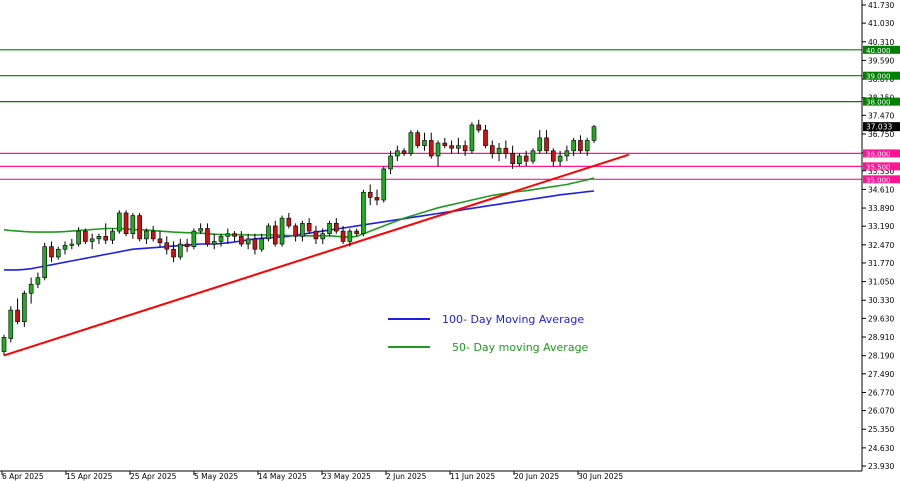 This screenshot has width=900, height=481. I want to click on x-tick-label: 25 Apr 2025, so click(153, 476).